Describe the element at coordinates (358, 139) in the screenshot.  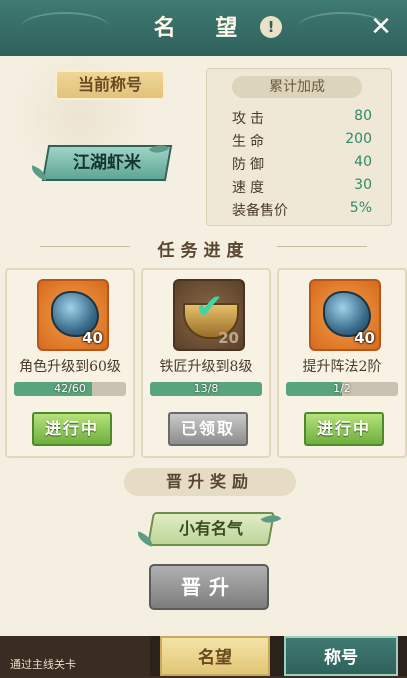
I see `stat-value: 200` at that location.